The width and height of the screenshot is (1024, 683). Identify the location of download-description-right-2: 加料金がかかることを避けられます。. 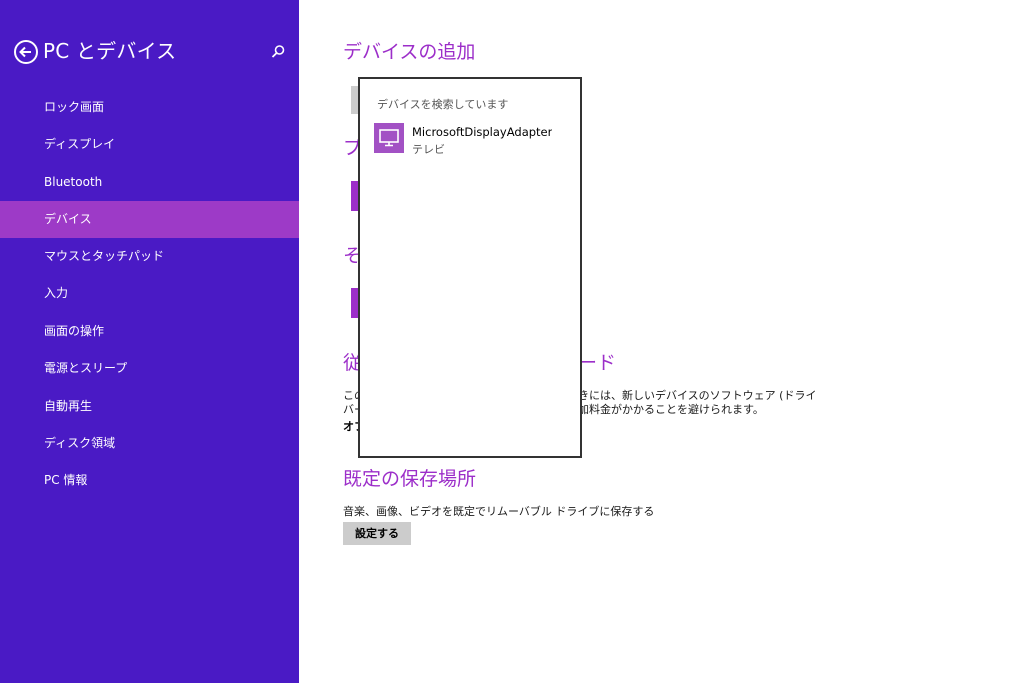
(671, 409).